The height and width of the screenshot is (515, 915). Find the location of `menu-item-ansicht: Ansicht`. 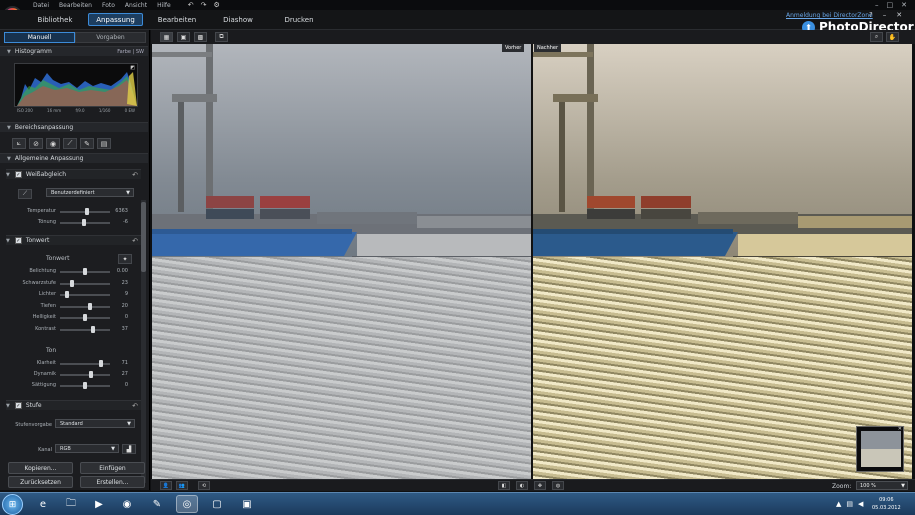

menu-item-ansicht: Ansicht is located at coordinates (136, 5).